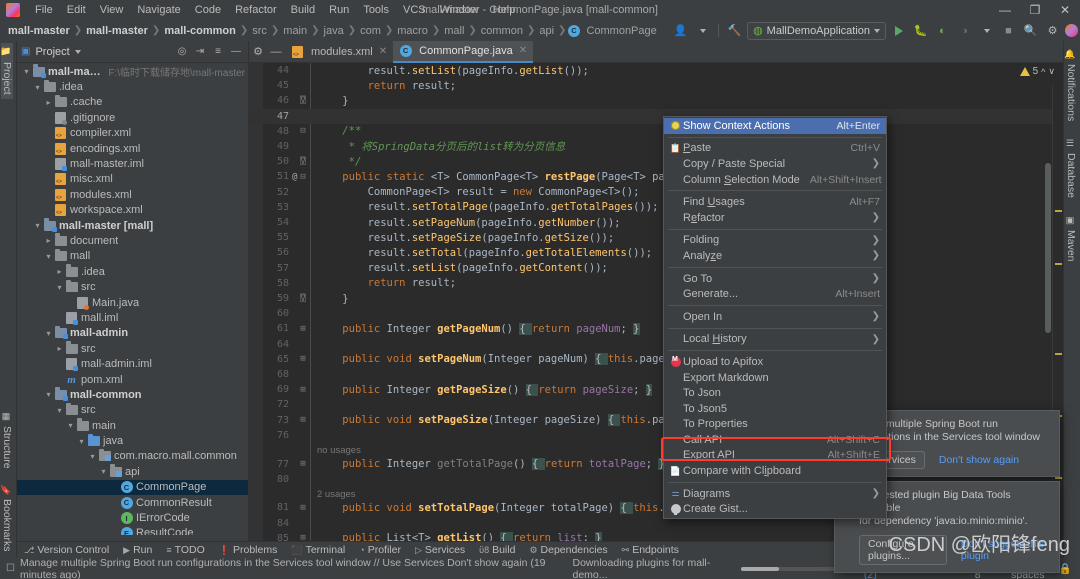  What do you see at coordinates (336, 494) in the screenshot?
I see `usage-hint: 2 usages` at bounding box center [336, 494].